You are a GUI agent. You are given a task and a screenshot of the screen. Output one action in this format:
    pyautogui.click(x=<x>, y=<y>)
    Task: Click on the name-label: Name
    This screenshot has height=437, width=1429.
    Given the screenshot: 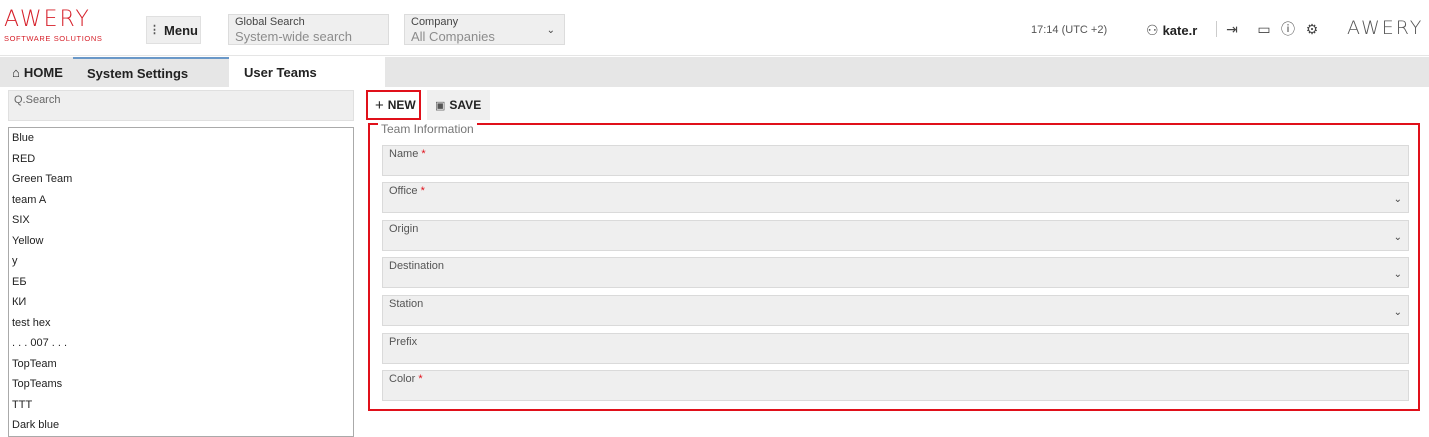 What is the action you would take?
    pyautogui.click(x=404, y=154)
    